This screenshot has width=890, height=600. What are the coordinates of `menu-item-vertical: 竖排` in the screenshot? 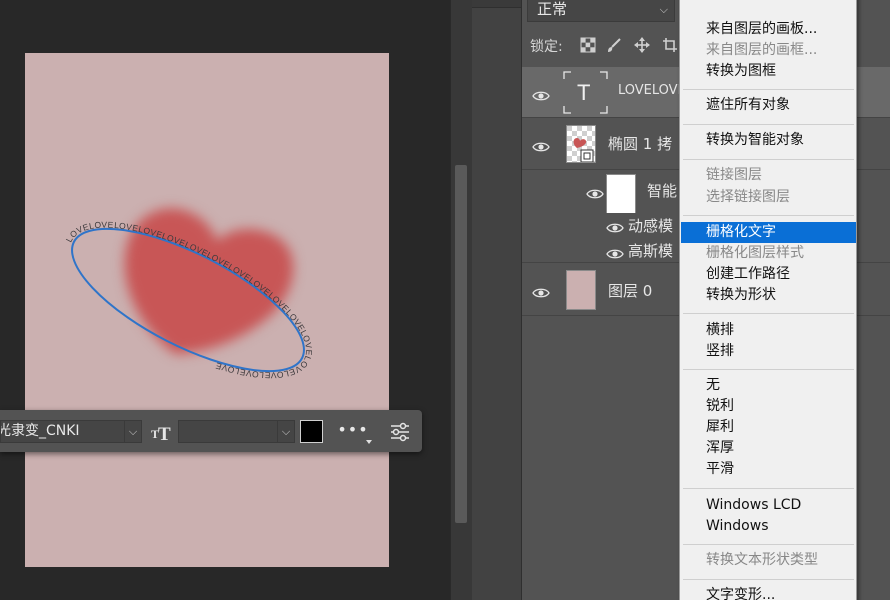 It's located at (768, 351).